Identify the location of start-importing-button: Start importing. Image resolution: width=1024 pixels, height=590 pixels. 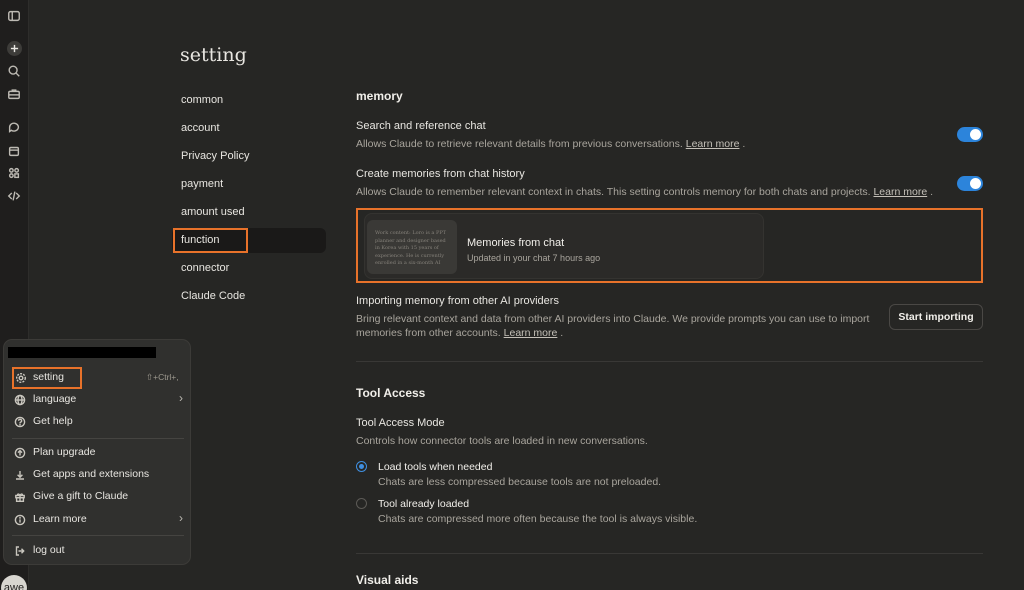
(936, 317).